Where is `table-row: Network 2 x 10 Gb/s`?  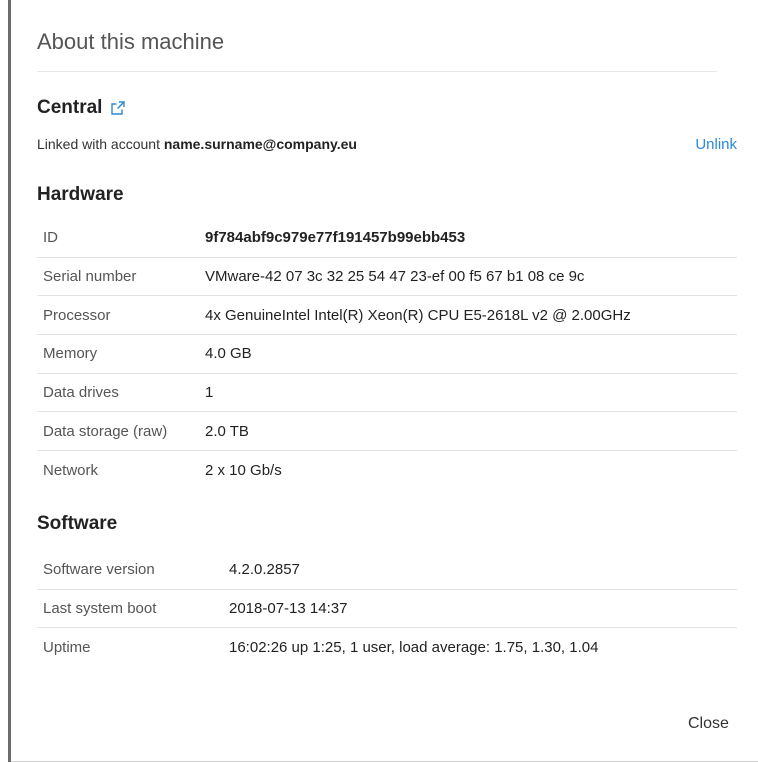
table-row: Network 2 x 10 Gb/s is located at coordinates (387, 470).